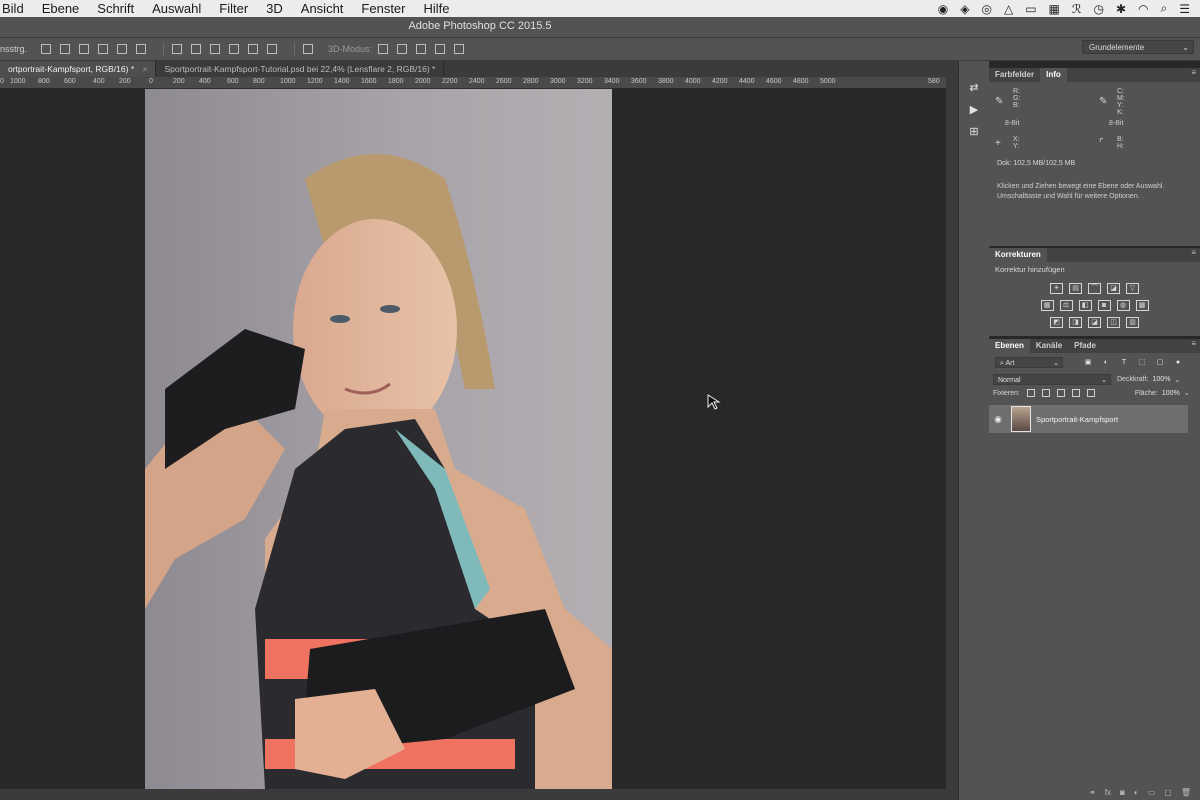  What do you see at coordinates (952, 438) in the screenshot?
I see `vertical-scrollbar` at bounding box center [952, 438].